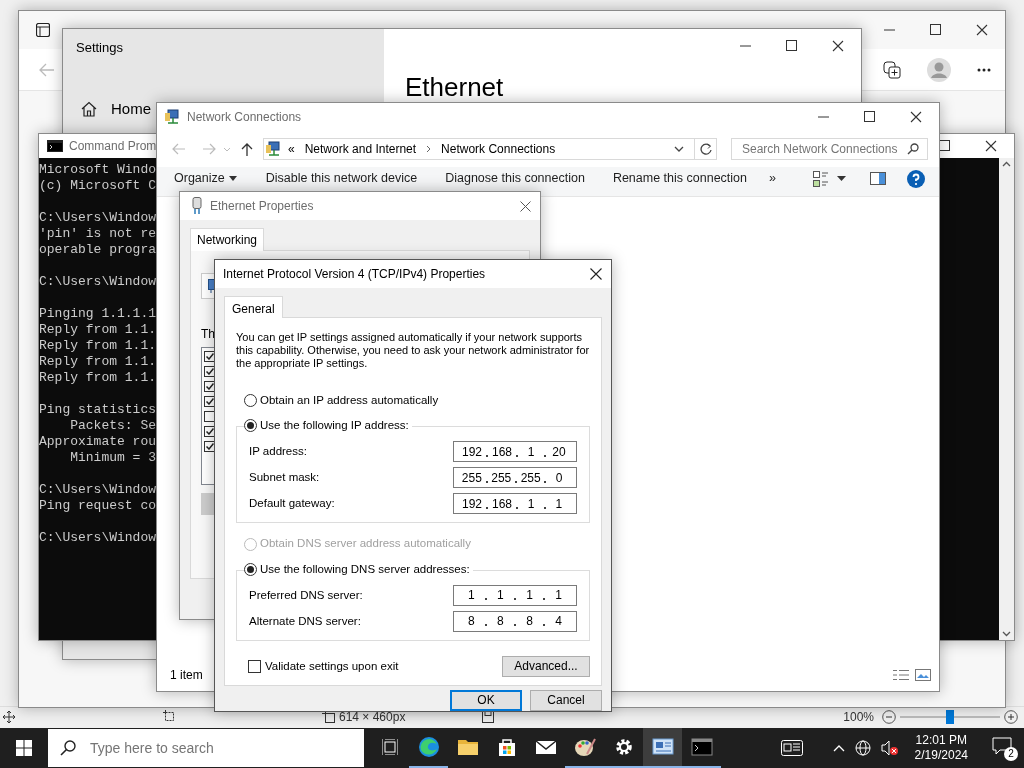 Image resolution: width=1024 pixels, height=768 pixels. What do you see at coordinates (305, 621) in the screenshot?
I see `field-label: Alternate DNS server:` at bounding box center [305, 621].